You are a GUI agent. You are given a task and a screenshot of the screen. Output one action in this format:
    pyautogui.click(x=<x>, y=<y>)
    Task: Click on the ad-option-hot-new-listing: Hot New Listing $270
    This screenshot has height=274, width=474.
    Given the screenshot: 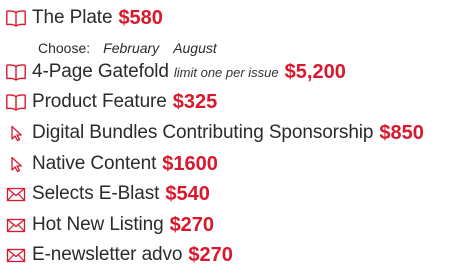 What is the action you would take?
    pyautogui.click(x=109, y=225)
    